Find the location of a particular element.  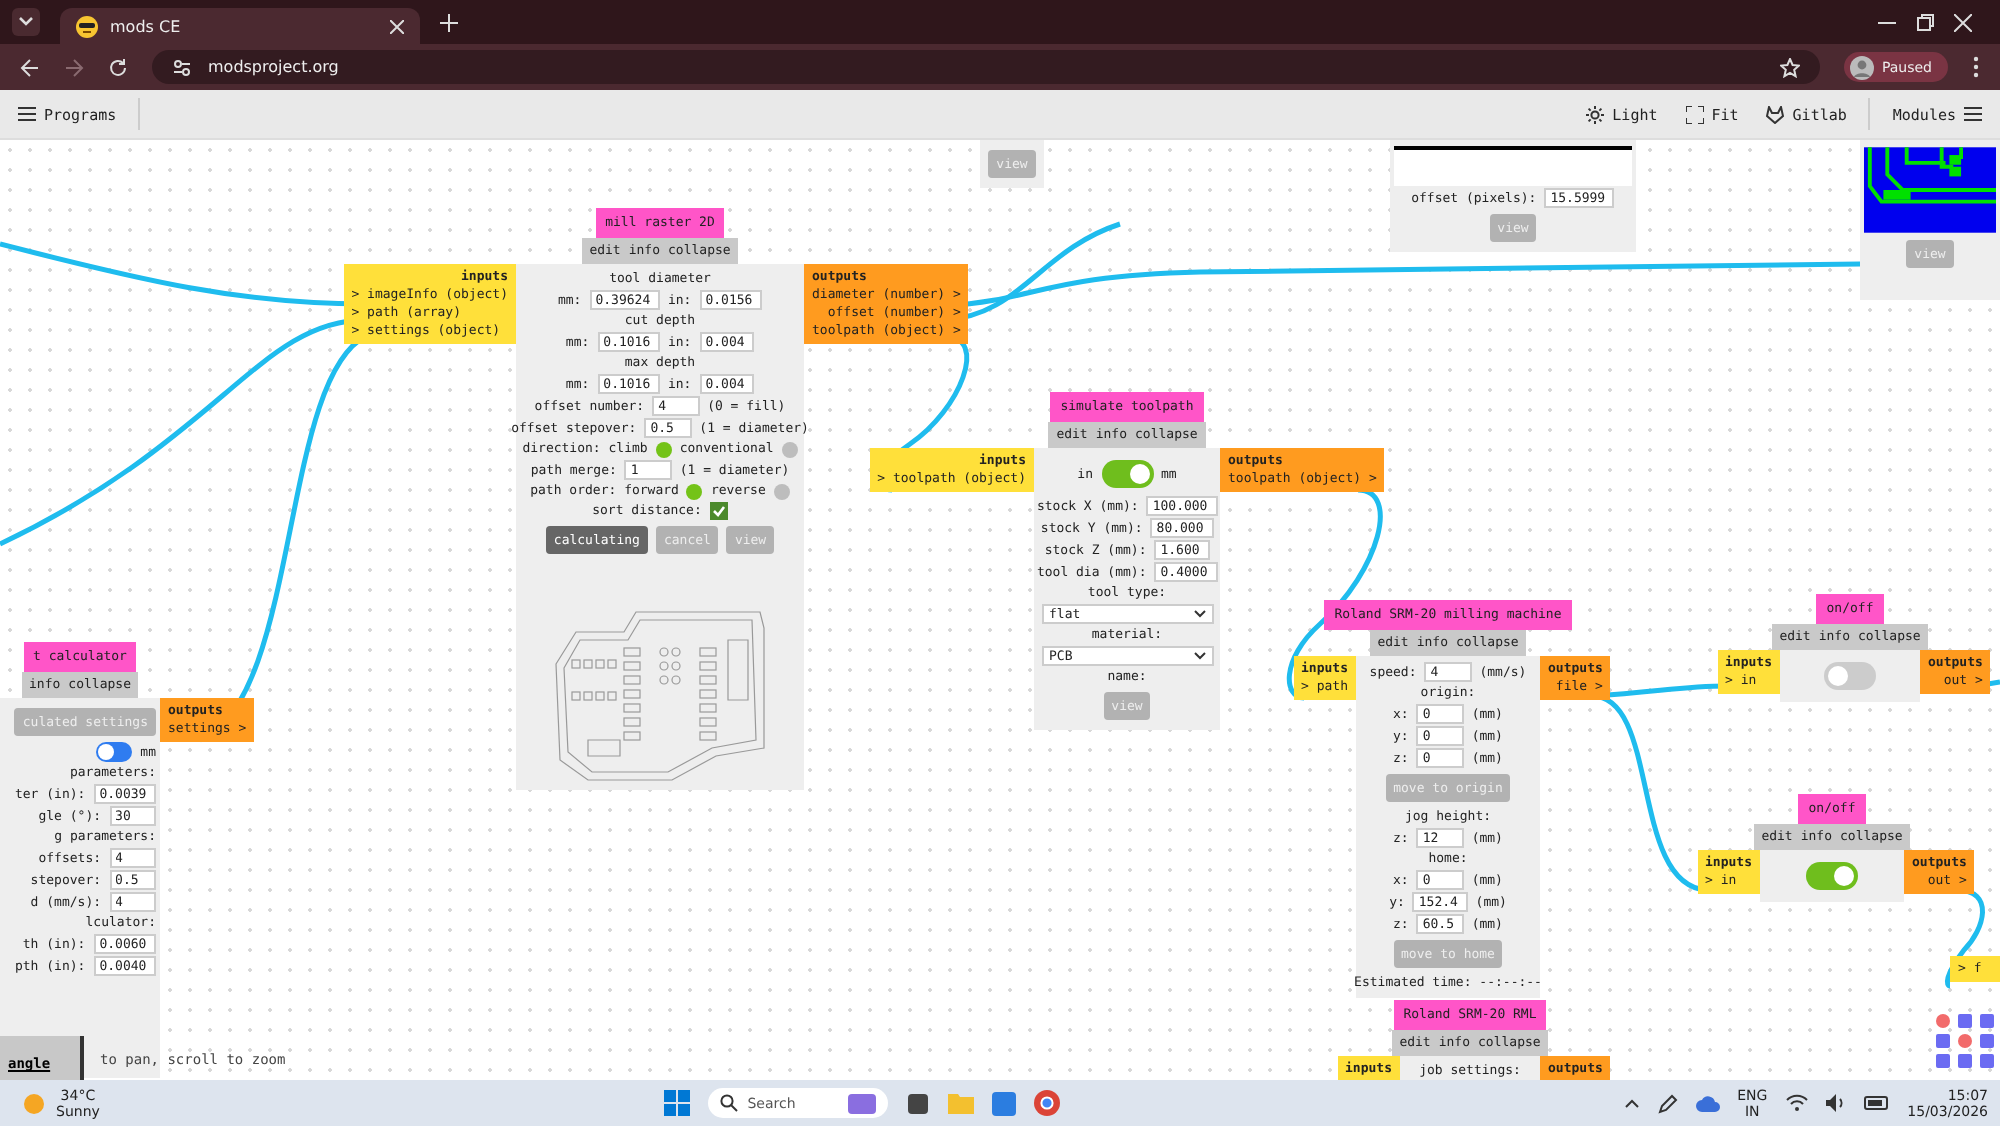

address-bar: modsproject.org is located at coordinates (986, 67).